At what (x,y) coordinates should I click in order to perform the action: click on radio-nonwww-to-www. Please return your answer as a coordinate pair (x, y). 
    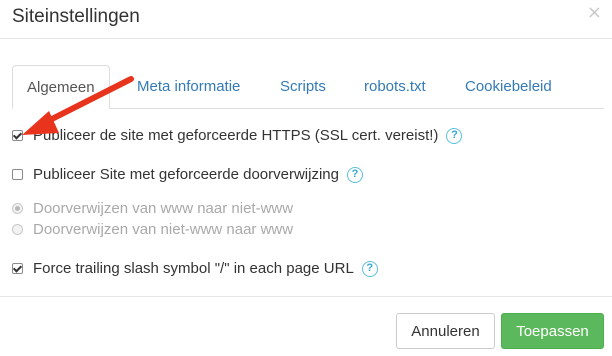
    Looking at the image, I should click on (17, 229).